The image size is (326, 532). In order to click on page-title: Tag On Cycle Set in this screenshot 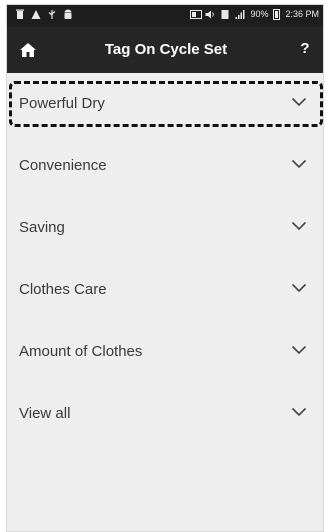, I will do `click(166, 49)`.